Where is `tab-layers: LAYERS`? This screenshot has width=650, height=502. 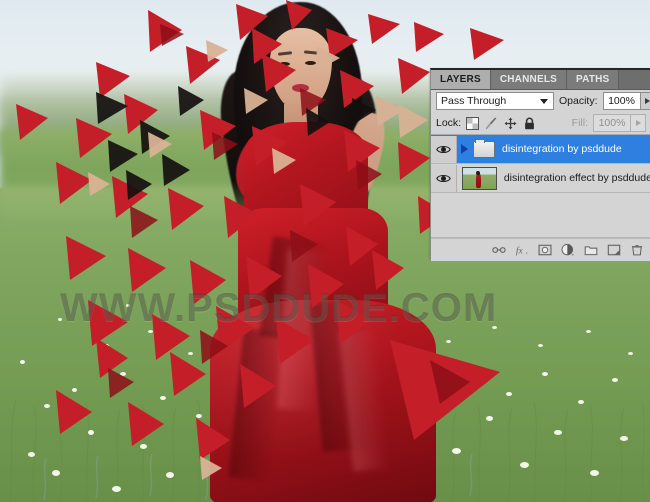
tab-layers: LAYERS is located at coordinates (461, 79).